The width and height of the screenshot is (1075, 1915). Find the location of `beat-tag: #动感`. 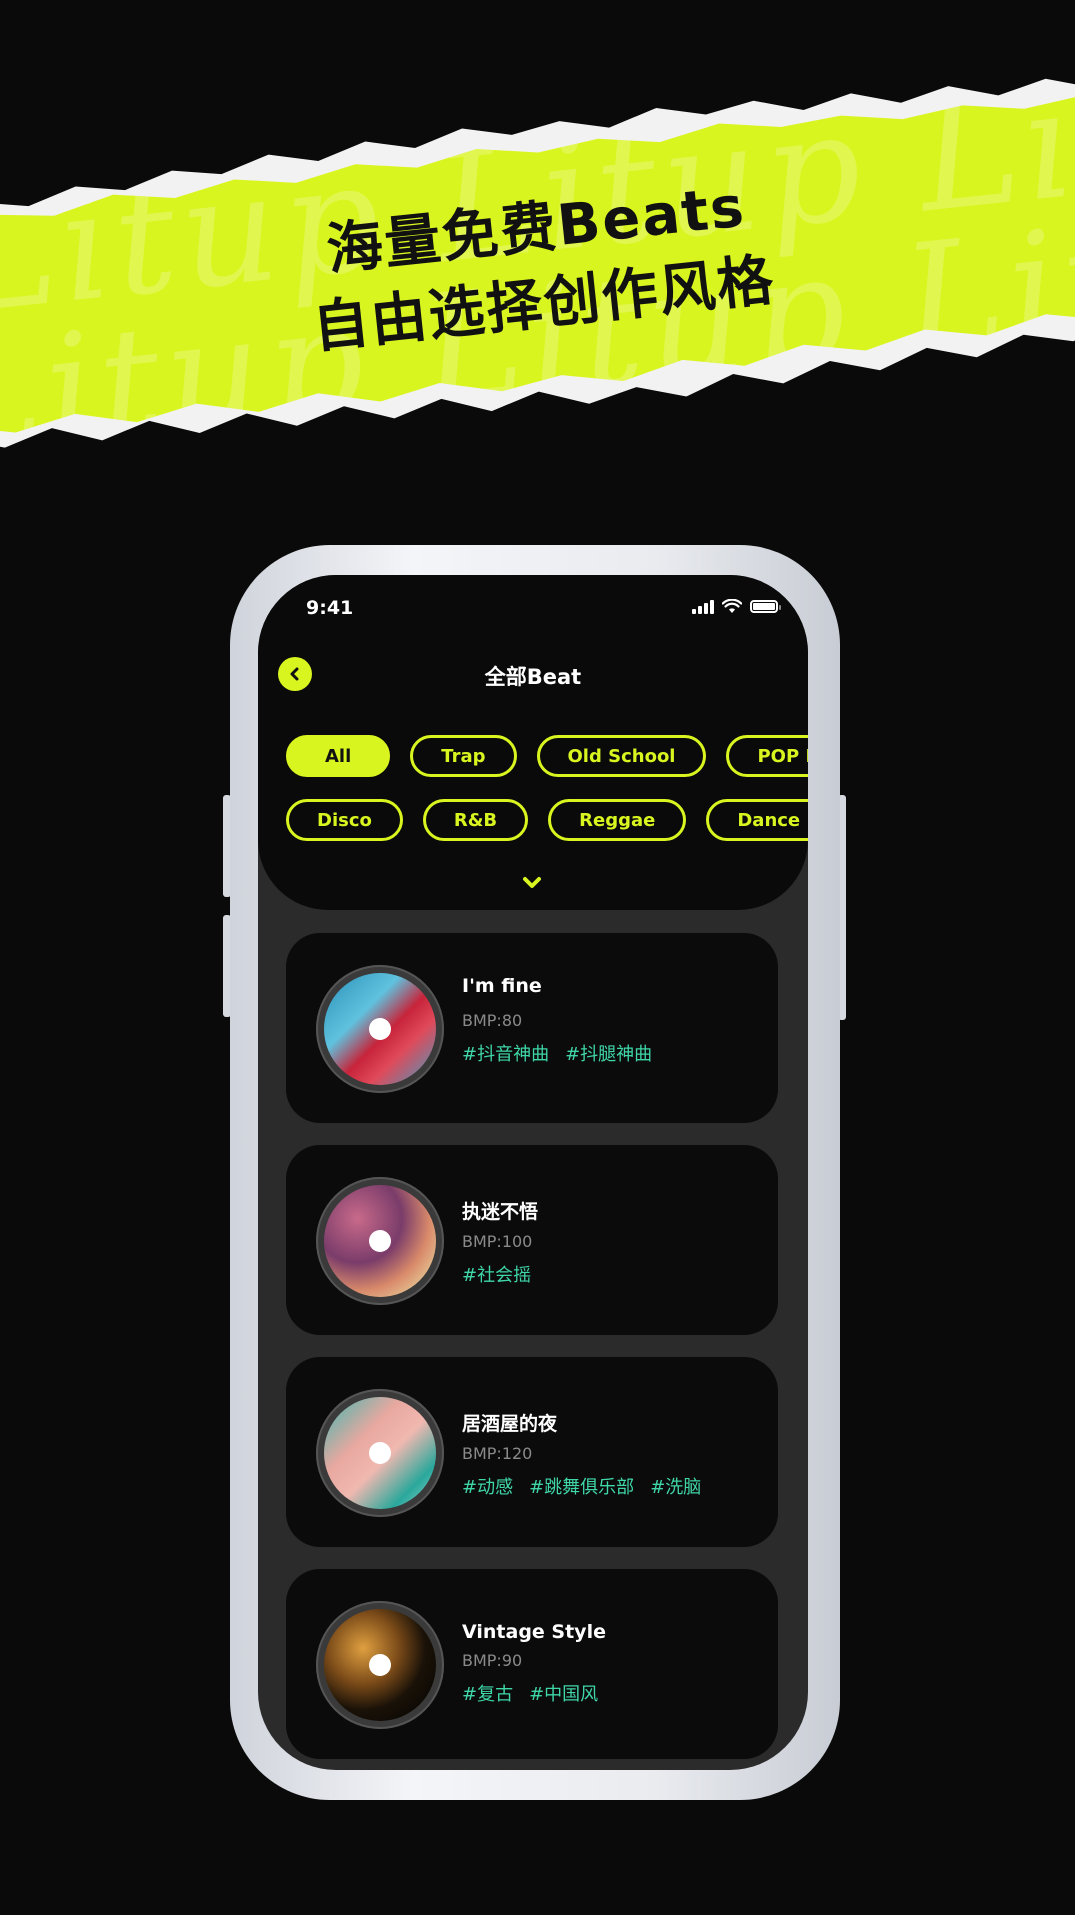

beat-tag: #动感 is located at coordinates (487, 1486).